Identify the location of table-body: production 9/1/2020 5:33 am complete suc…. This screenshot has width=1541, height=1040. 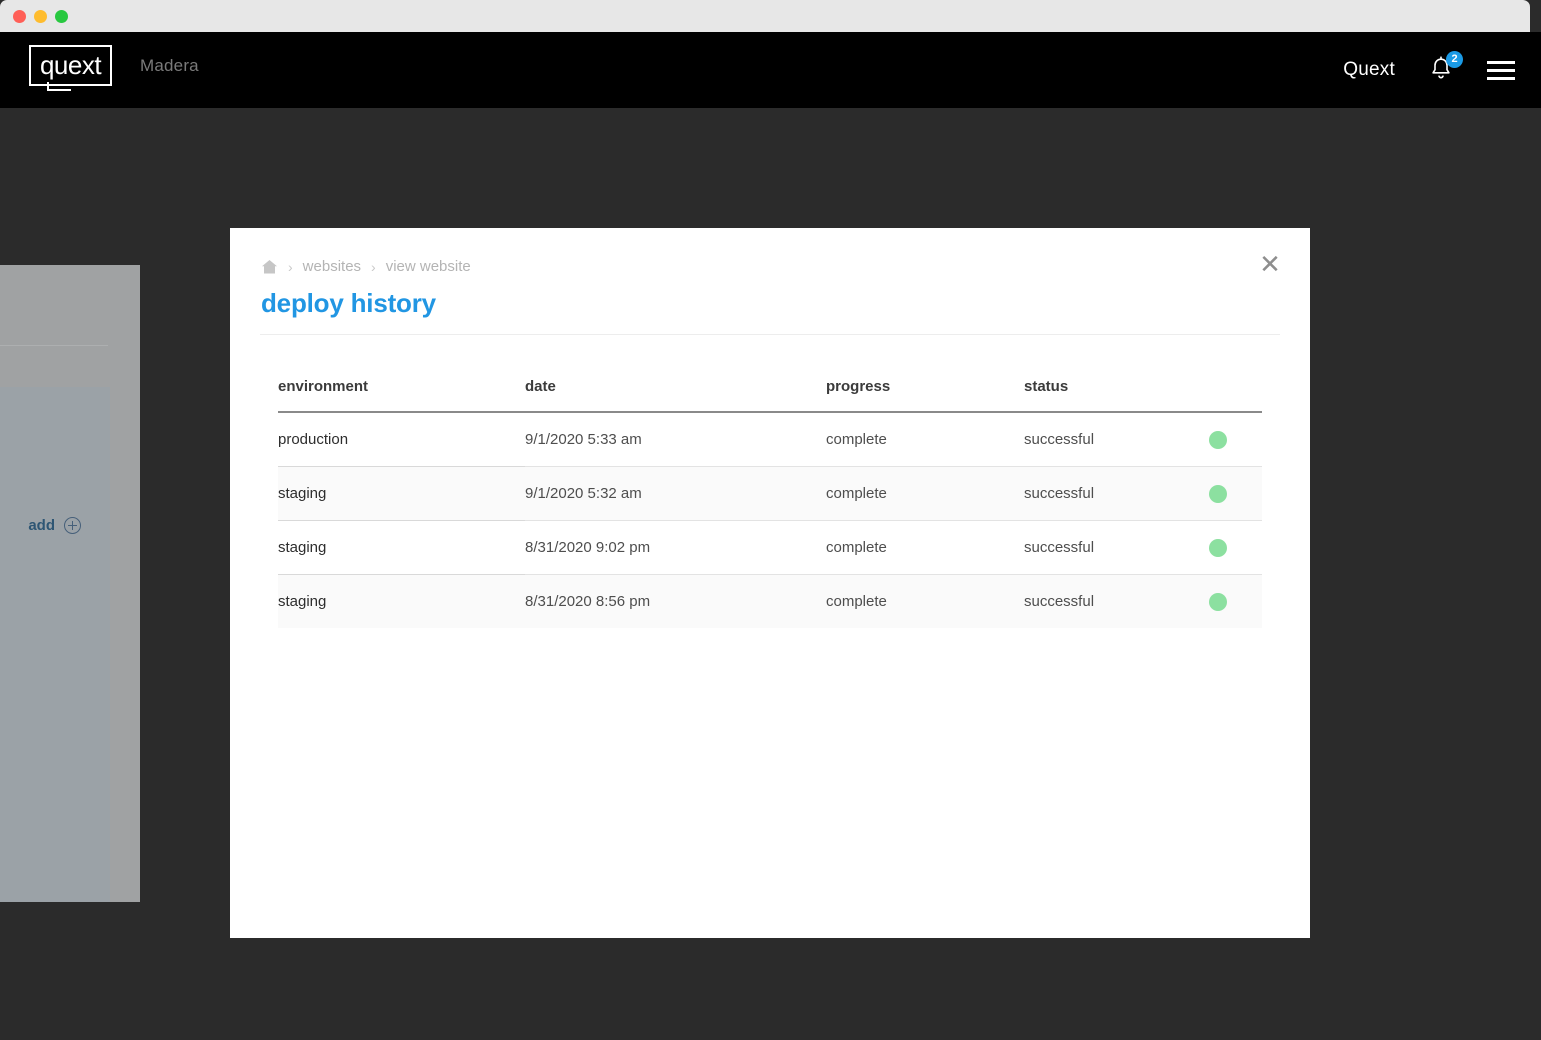
(770, 520).